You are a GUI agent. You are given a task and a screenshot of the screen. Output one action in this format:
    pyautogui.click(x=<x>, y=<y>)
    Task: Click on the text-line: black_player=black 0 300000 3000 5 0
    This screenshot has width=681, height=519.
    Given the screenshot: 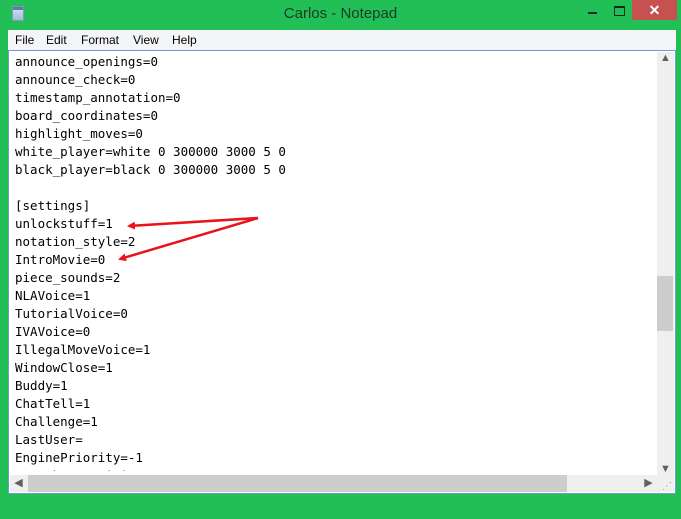 What is the action you would take?
    pyautogui.click(x=150, y=169)
    